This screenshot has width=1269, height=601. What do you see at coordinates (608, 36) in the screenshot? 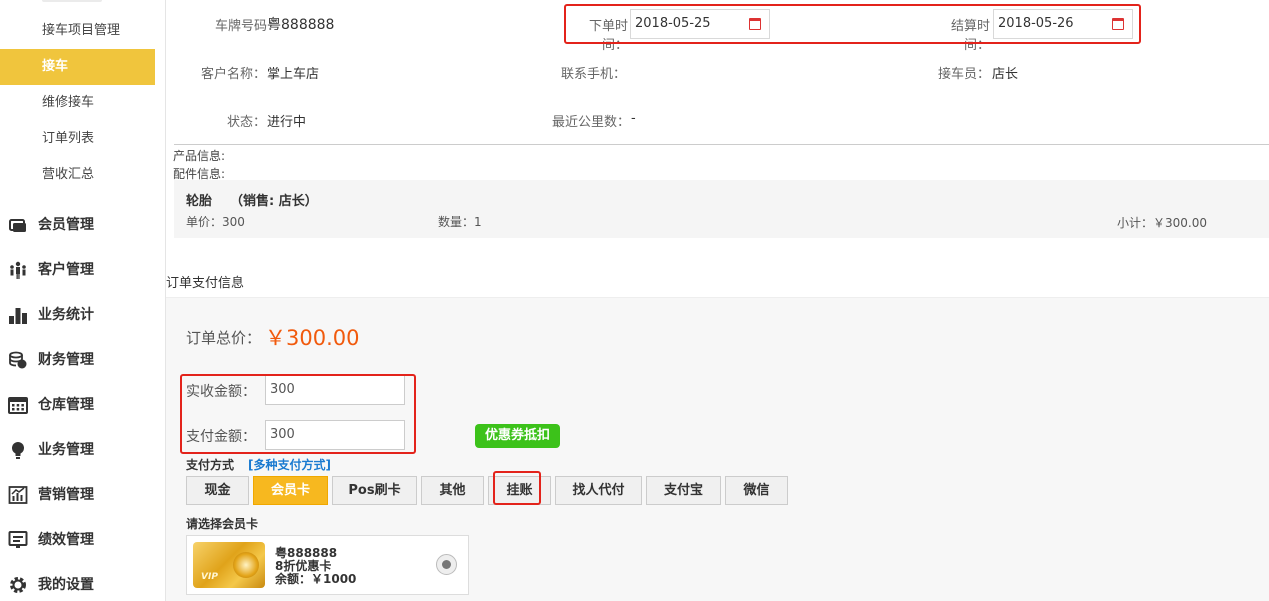
I see `order-time-label: 下单时间：` at bounding box center [608, 36].